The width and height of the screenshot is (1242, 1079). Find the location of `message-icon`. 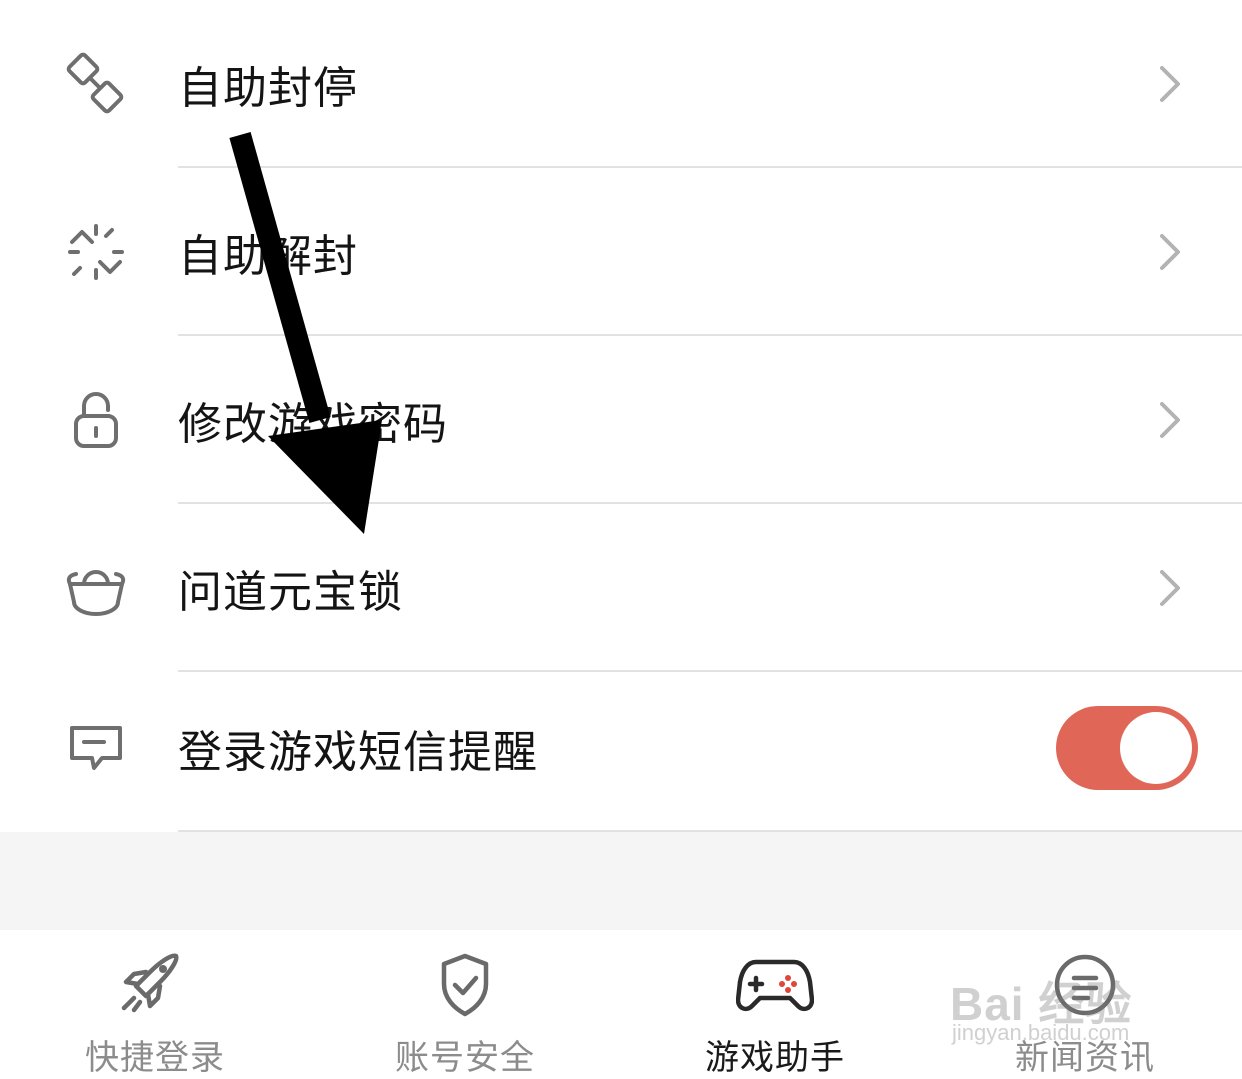

message-icon is located at coordinates (96, 748).